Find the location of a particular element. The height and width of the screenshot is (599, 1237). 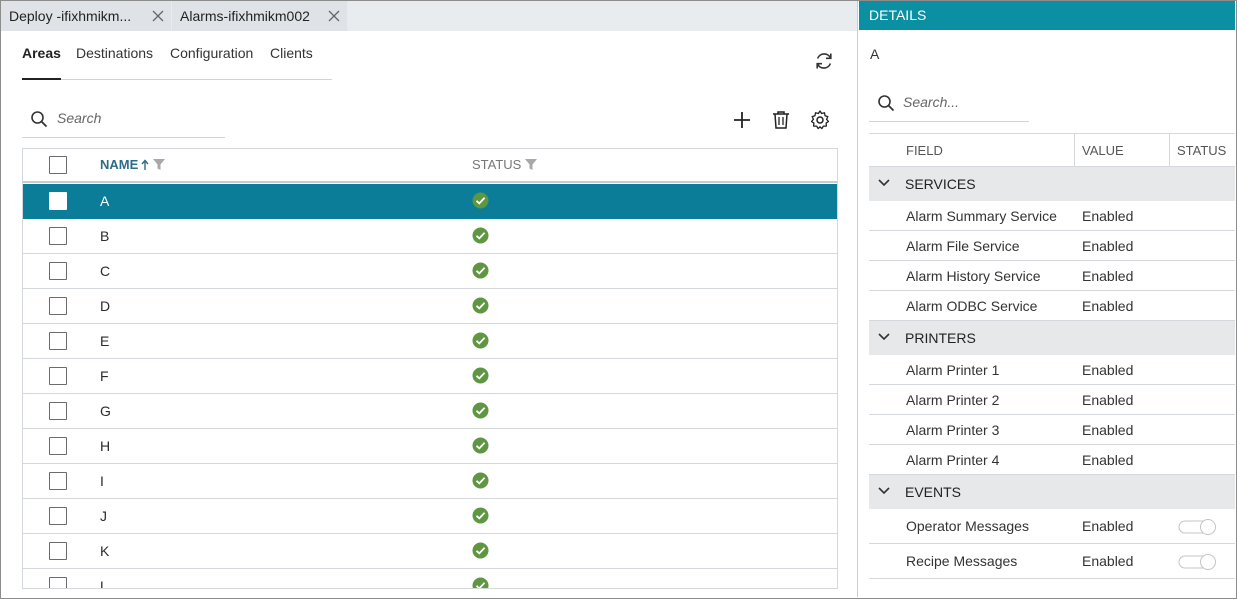

table-row: A is located at coordinates (430, 201).